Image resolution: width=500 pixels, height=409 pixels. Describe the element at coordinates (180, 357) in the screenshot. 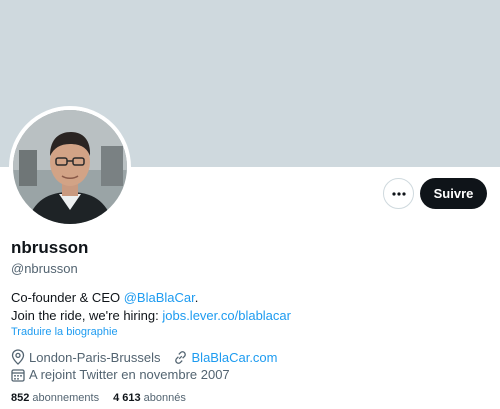

I see `link-icon` at that location.